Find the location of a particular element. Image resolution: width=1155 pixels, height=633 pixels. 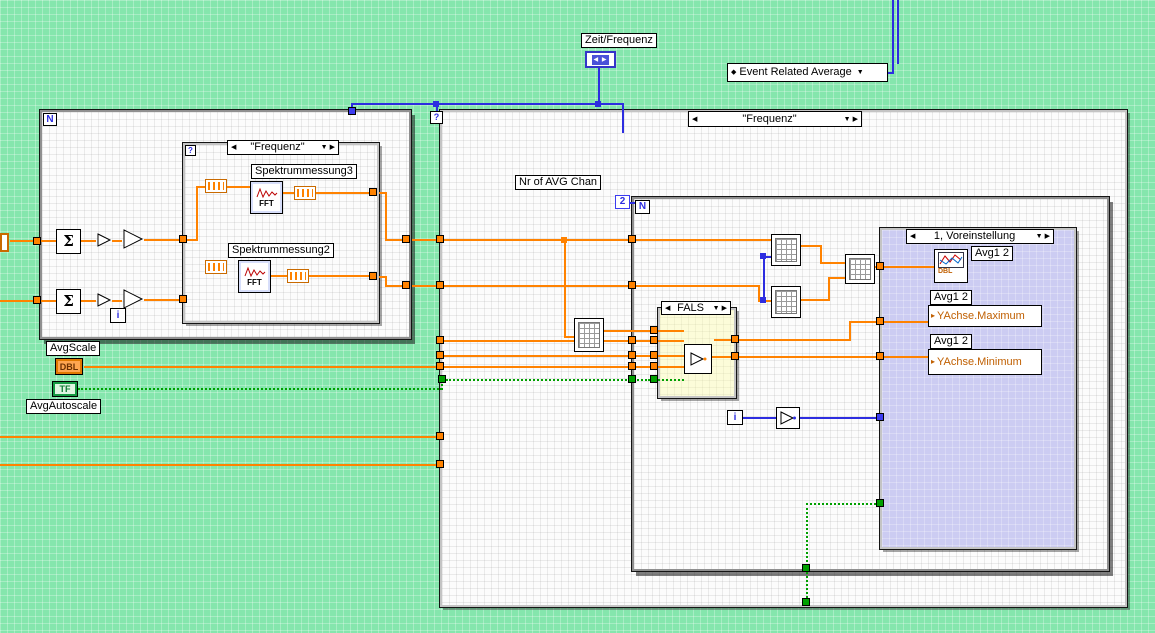

label-spektrummessung2: Spektrummessung2 is located at coordinates (281, 250).